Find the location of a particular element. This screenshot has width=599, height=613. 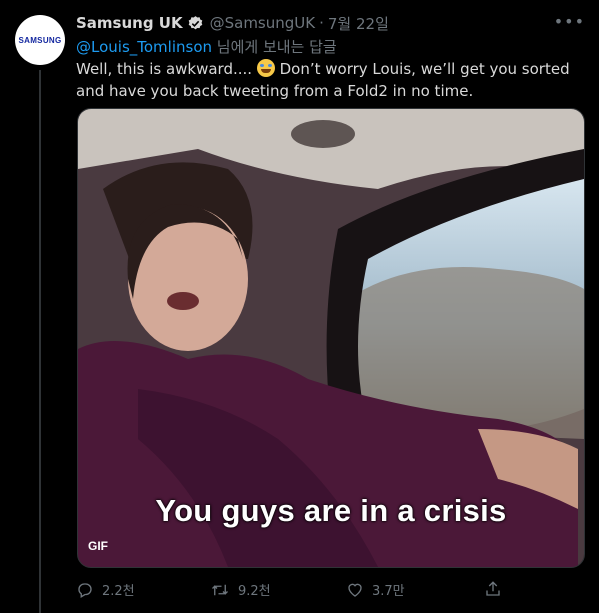

more-options-icon: ••• is located at coordinates (569, 21).